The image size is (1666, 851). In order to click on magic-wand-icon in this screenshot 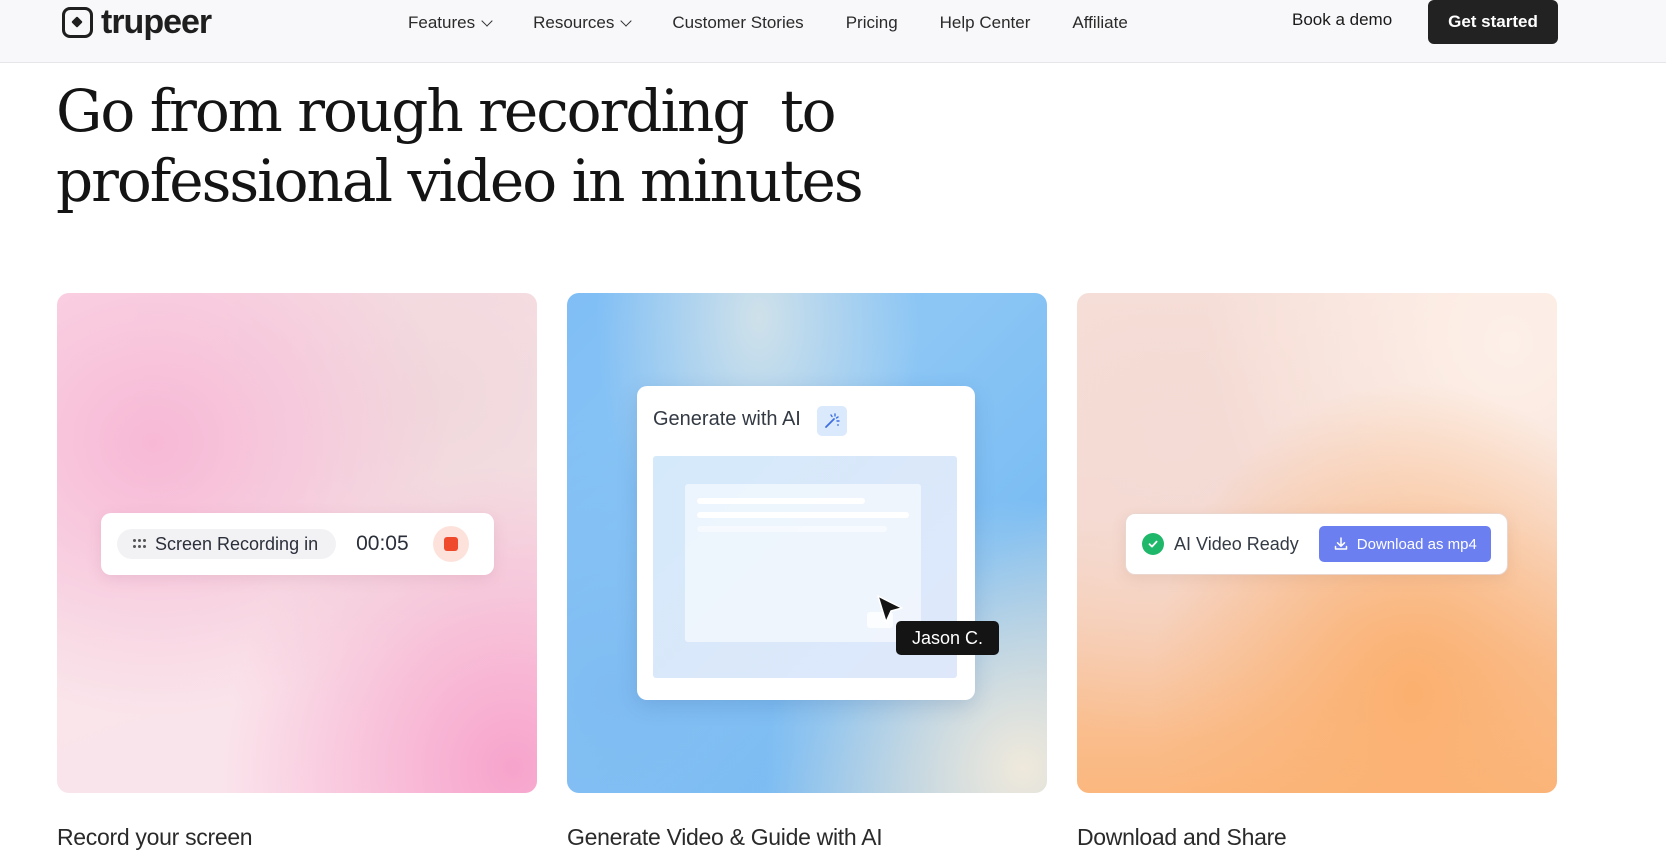, I will do `click(832, 421)`.